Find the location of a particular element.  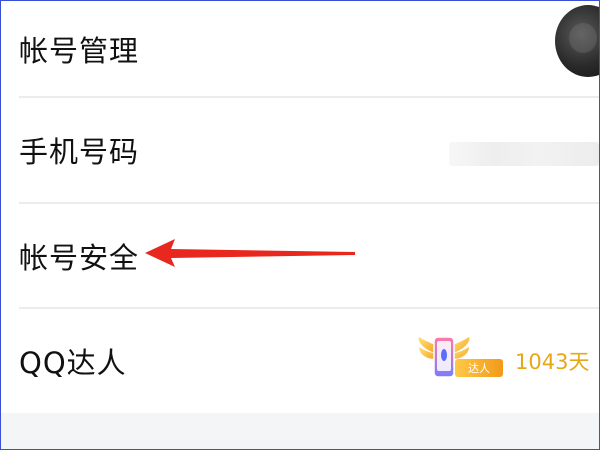

row-label-account-management: 帐号管理 is located at coordinates (79, 50).